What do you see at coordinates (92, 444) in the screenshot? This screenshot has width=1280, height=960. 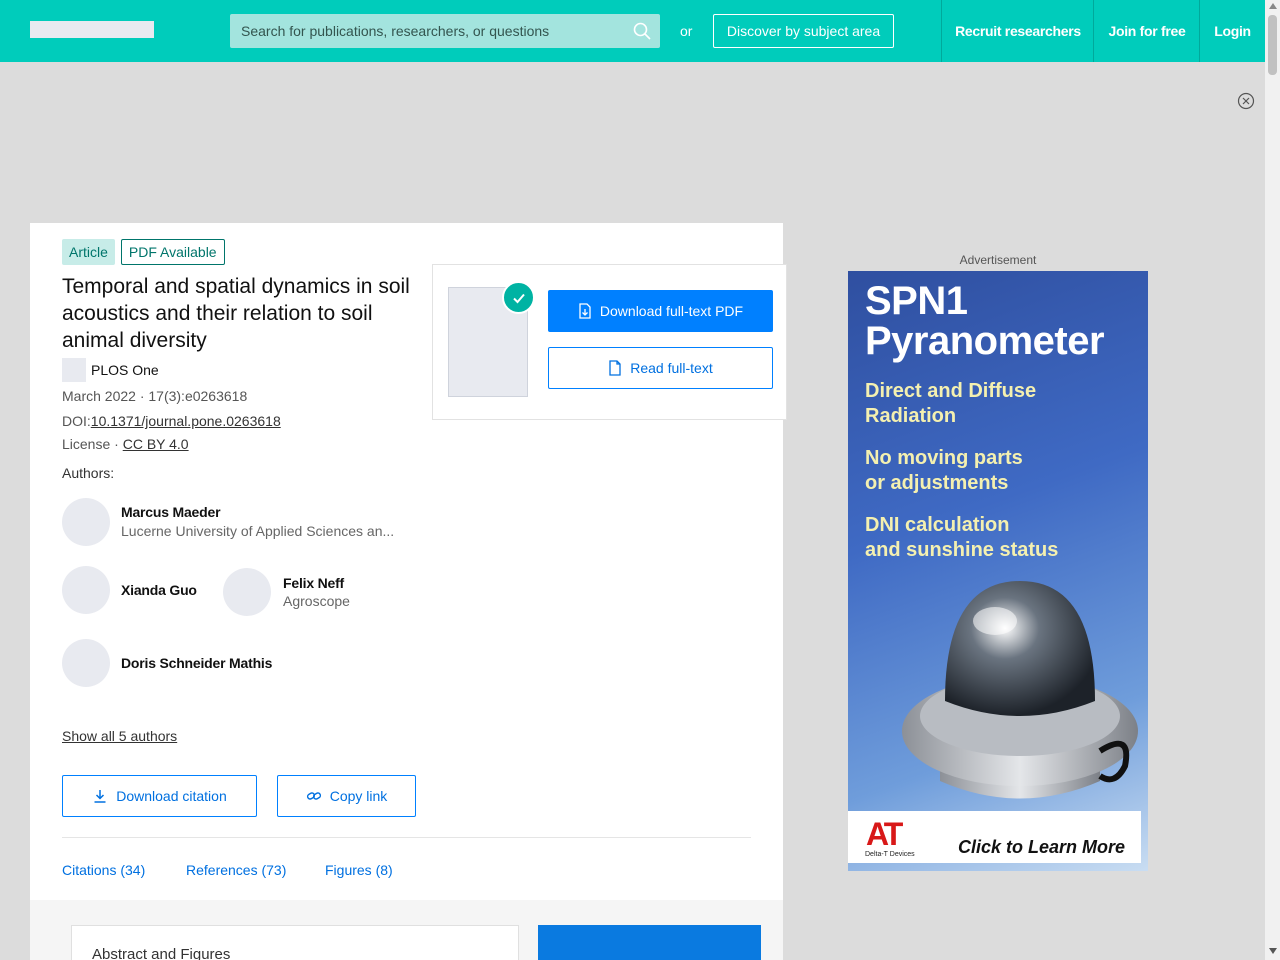 I see `license-prefix: License ·` at bounding box center [92, 444].